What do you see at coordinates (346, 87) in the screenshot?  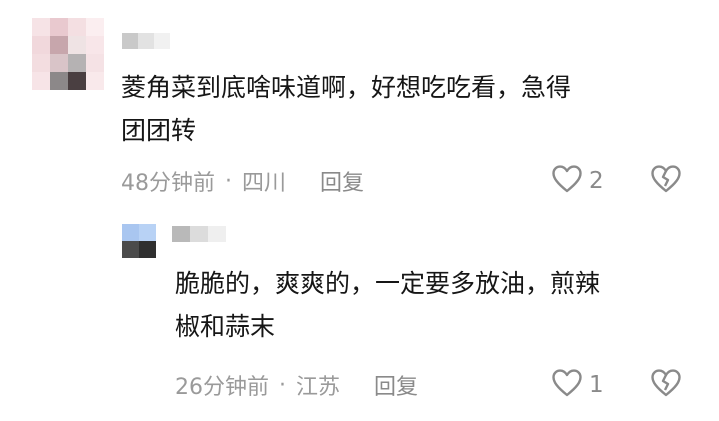 I see `comment-text-line: 菱角菜到底啥味道啊，好想吃吃看，急得` at bounding box center [346, 87].